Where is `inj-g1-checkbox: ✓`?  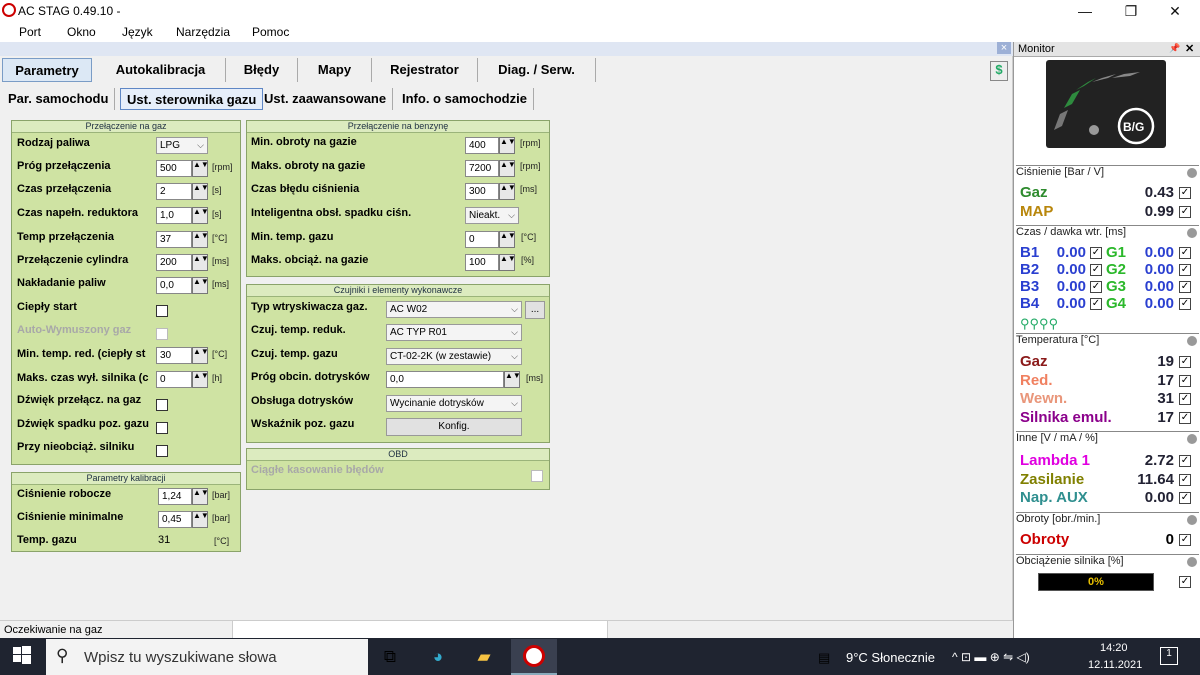 inj-g1-checkbox: ✓ is located at coordinates (1185, 253).